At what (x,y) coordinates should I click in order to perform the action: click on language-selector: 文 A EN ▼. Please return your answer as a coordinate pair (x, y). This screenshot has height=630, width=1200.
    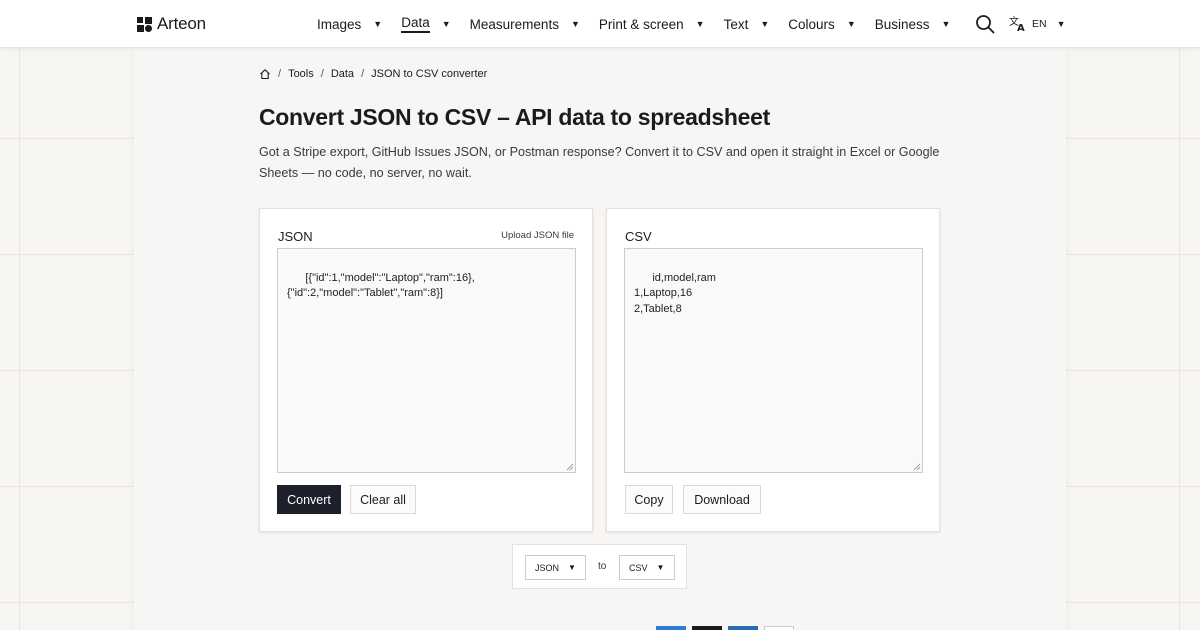
    Looking at the image, I should click on (1037, 23).